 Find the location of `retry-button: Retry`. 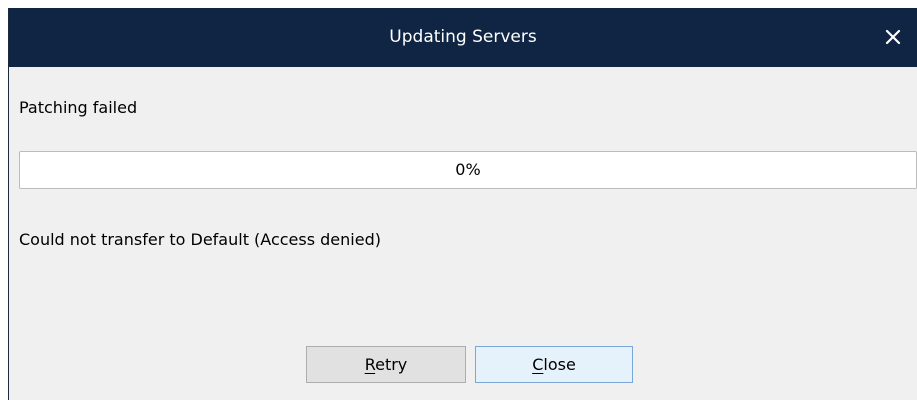

retry-button: Retry is located at coordinates (386, 364).